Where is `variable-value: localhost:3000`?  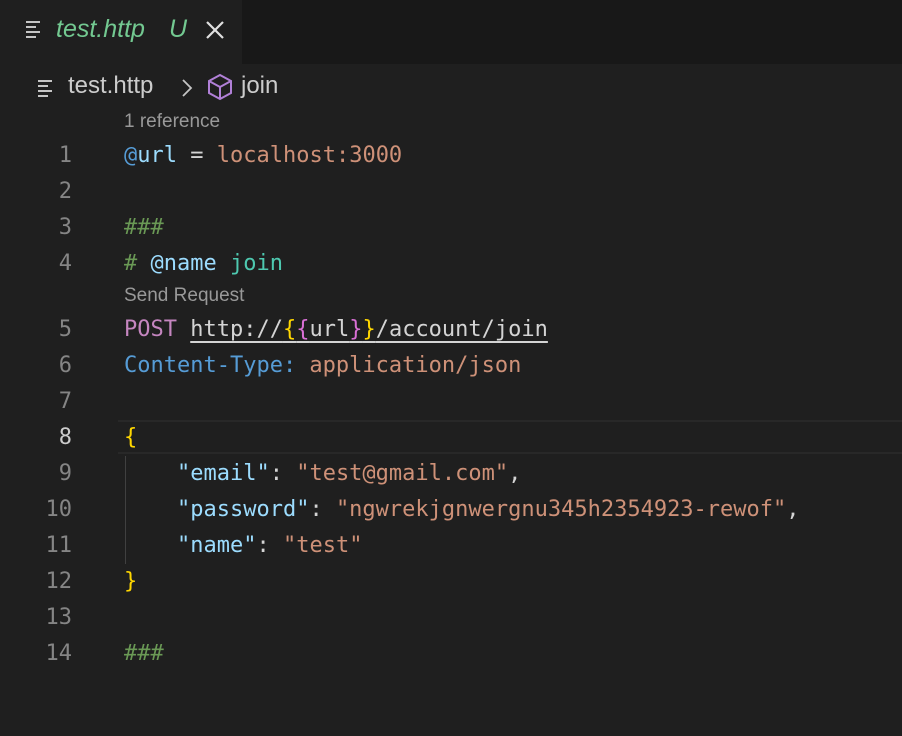 variable-value: localhost:3000 is located at coordinates (309, 155).